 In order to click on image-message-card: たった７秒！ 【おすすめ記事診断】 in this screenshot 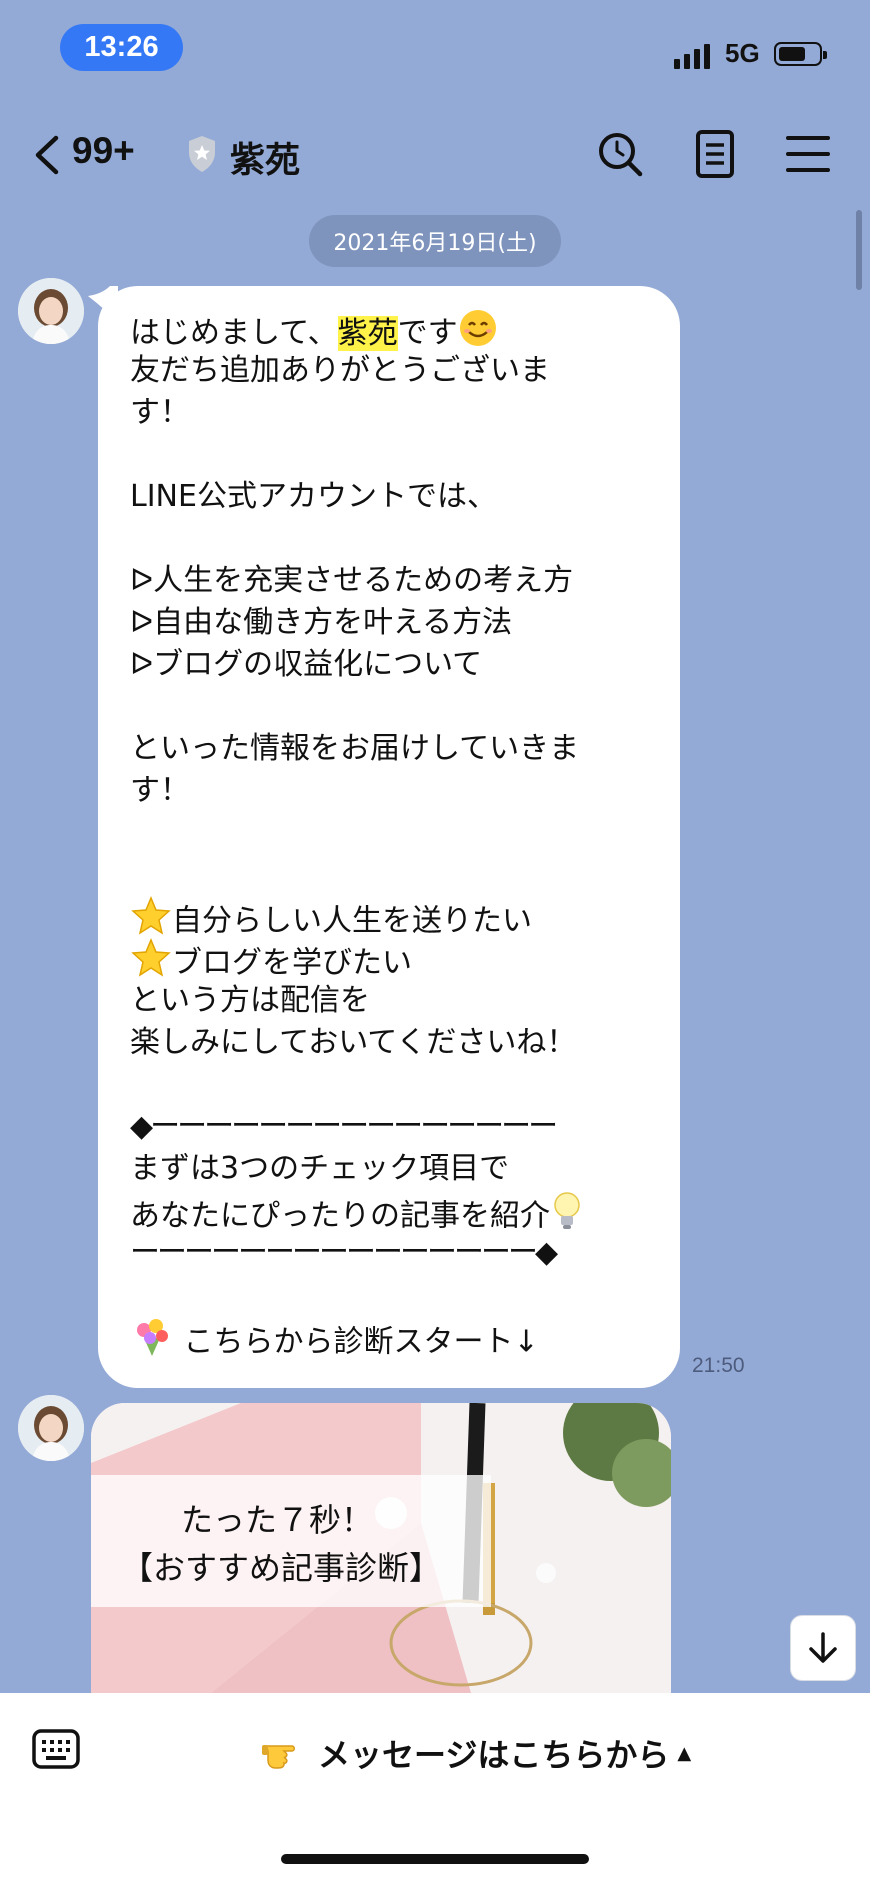, I will do `click(381, 1548)`.